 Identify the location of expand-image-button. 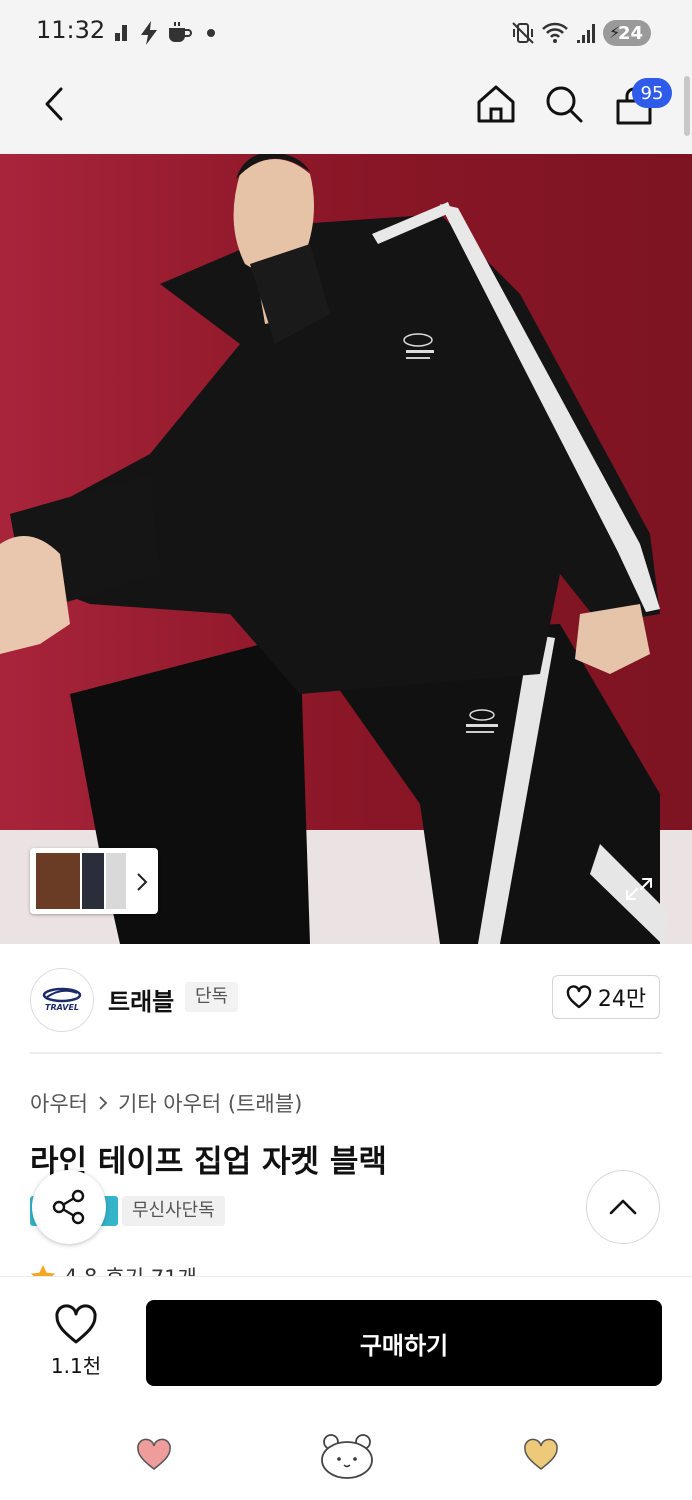
(639, 889).